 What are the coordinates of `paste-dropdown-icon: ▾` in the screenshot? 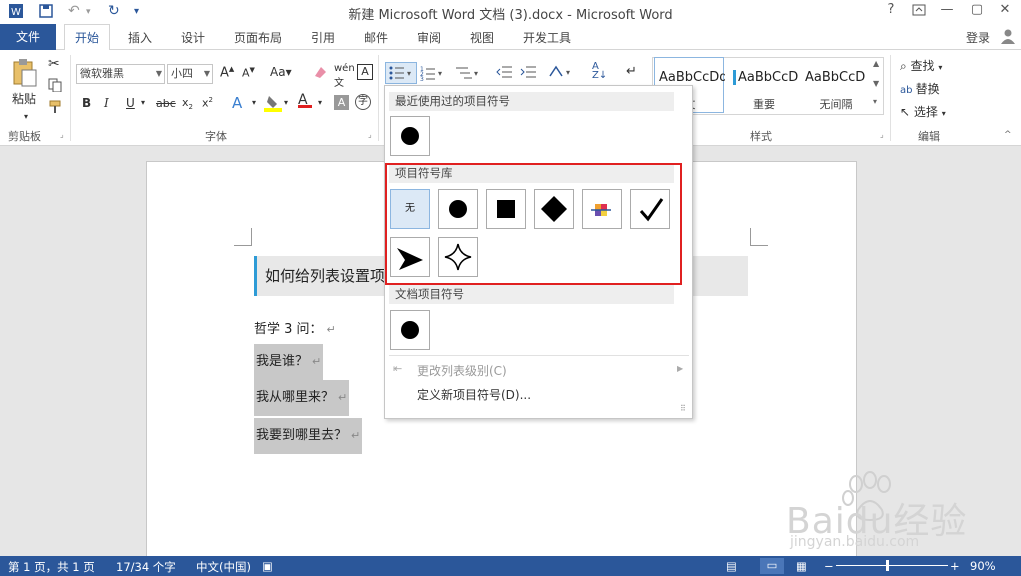 It's located at (26, 116).